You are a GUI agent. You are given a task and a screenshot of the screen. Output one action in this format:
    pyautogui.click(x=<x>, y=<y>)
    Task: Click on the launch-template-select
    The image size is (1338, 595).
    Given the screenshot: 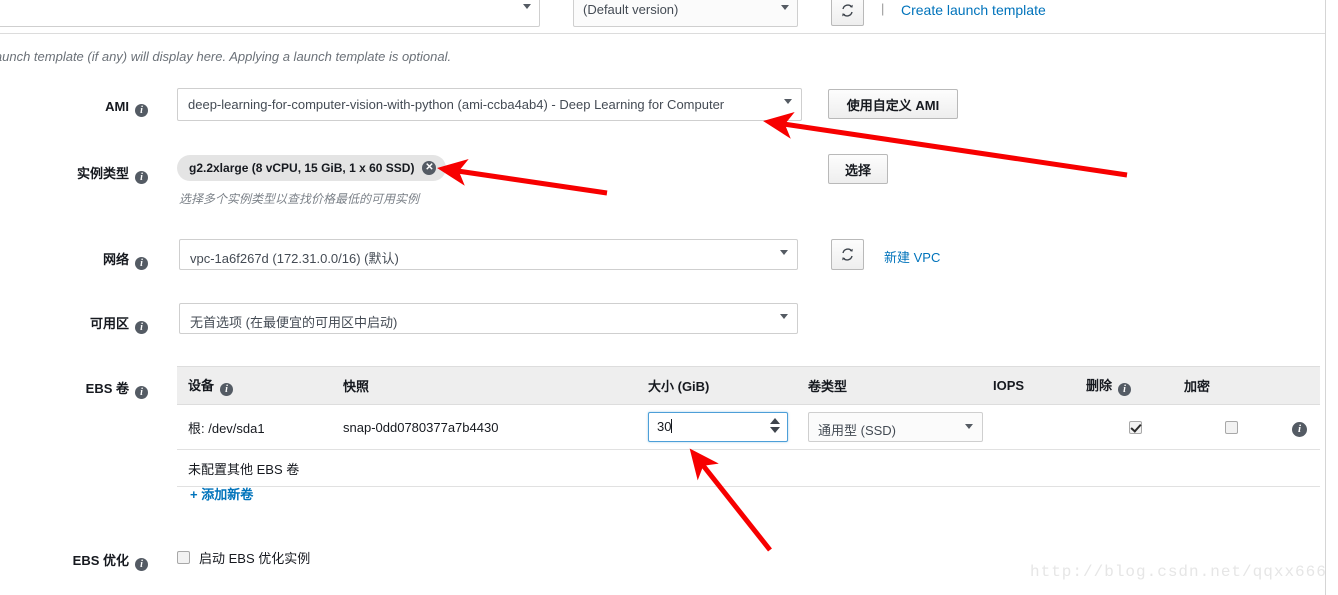 What is the action you would take?
    pyautogui.click(x=270, y=13)
    